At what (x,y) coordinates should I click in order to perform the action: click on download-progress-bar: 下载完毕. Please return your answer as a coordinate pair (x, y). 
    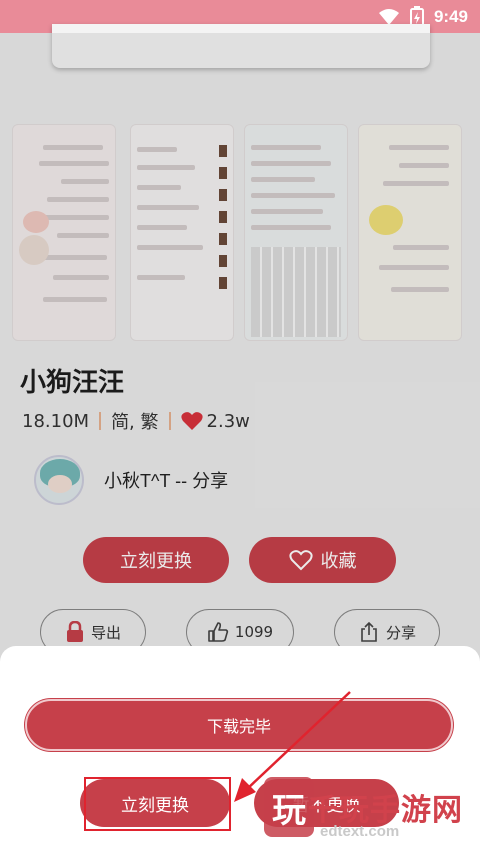
    Looking at the image, I should click on (239, 725).